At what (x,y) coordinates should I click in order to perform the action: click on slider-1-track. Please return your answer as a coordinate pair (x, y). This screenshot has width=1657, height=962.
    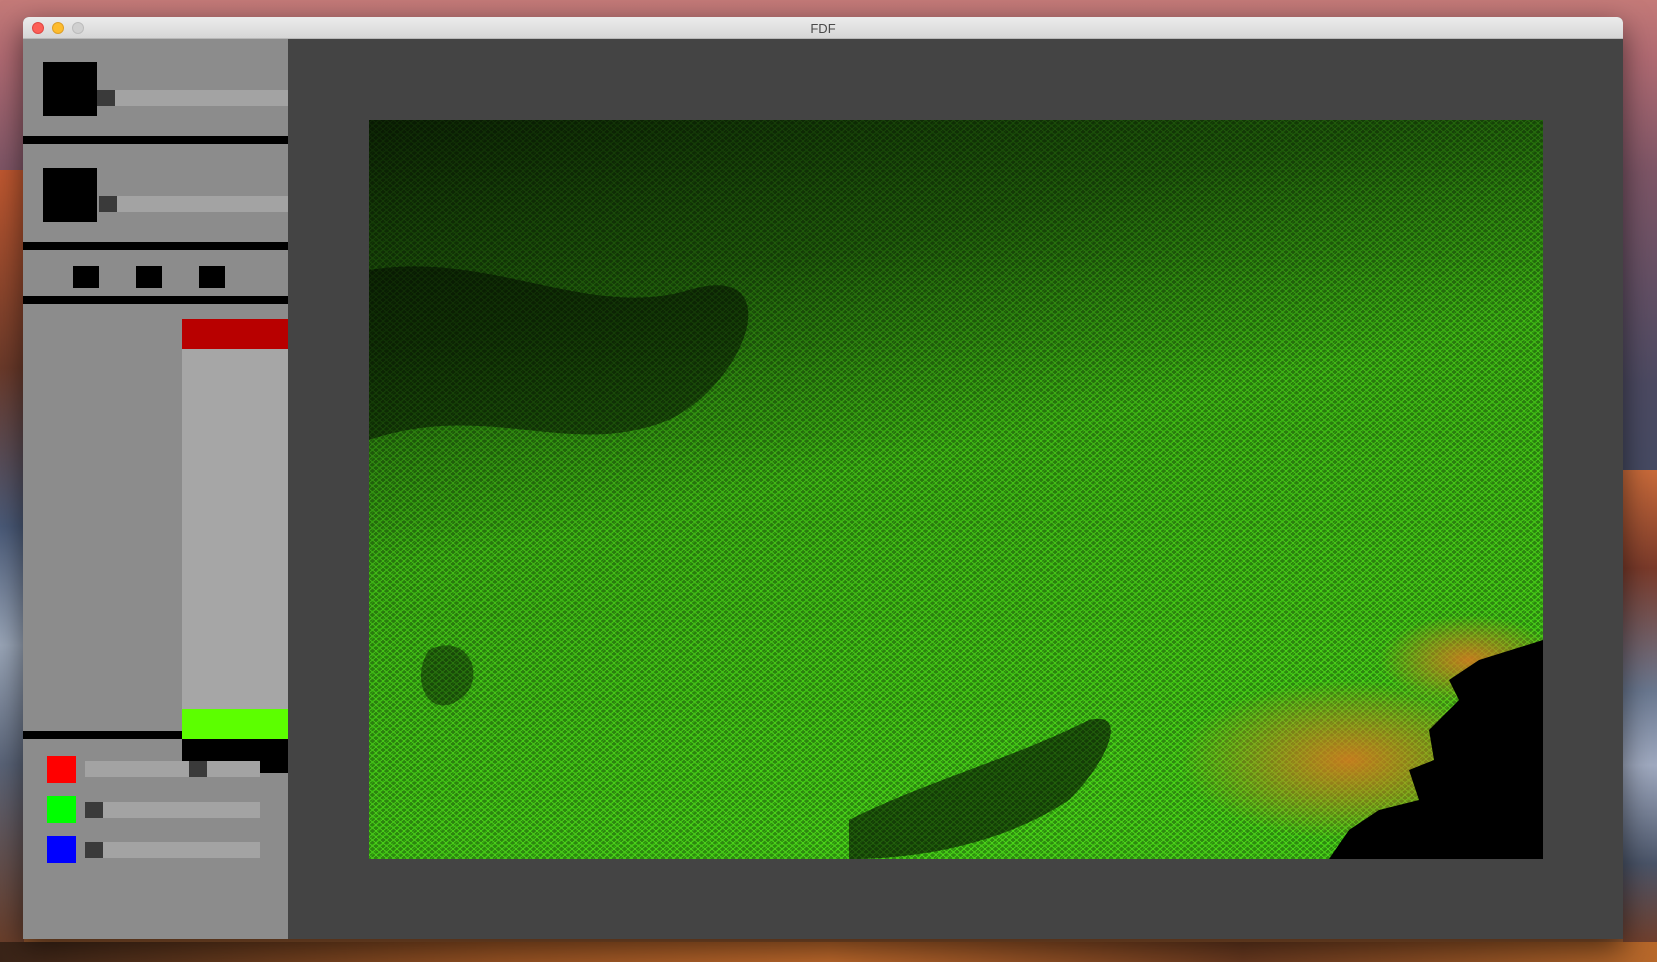
    Looking at the image, I should click on (192, 98).